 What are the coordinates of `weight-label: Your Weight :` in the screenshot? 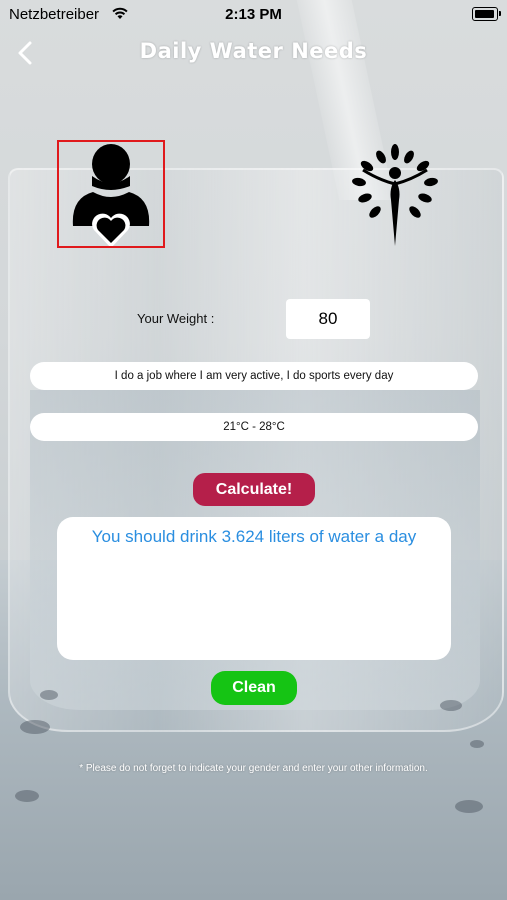 It's located at (176, 318).